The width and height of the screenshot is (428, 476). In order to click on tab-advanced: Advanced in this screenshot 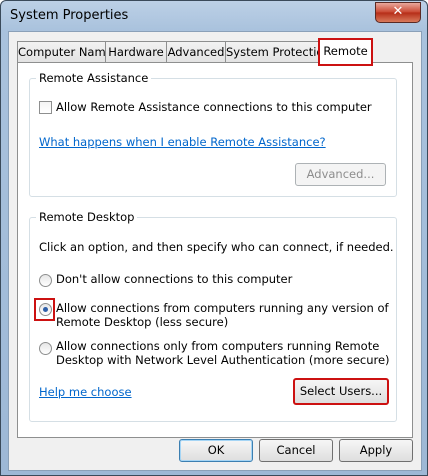, I will do `click(196, 51)`.